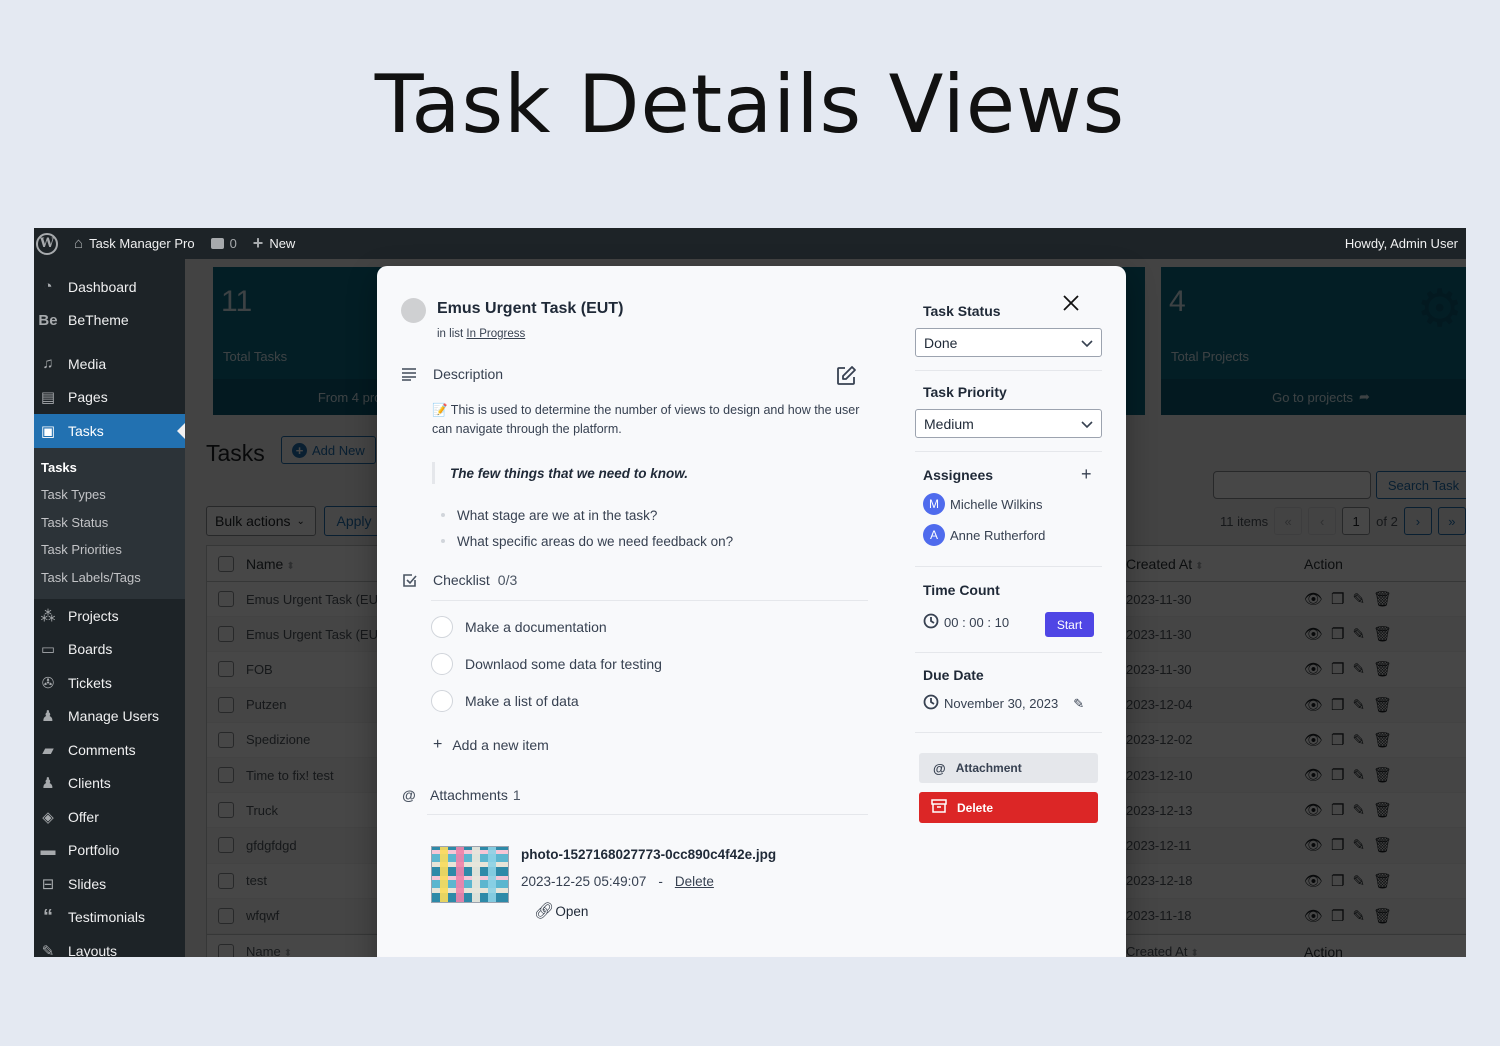 The image size is (1500, 1046). What do you see at coordinates (48, 717) in the screenshot?
I see `users-icon: ♟` at bounding box center [48, 717].